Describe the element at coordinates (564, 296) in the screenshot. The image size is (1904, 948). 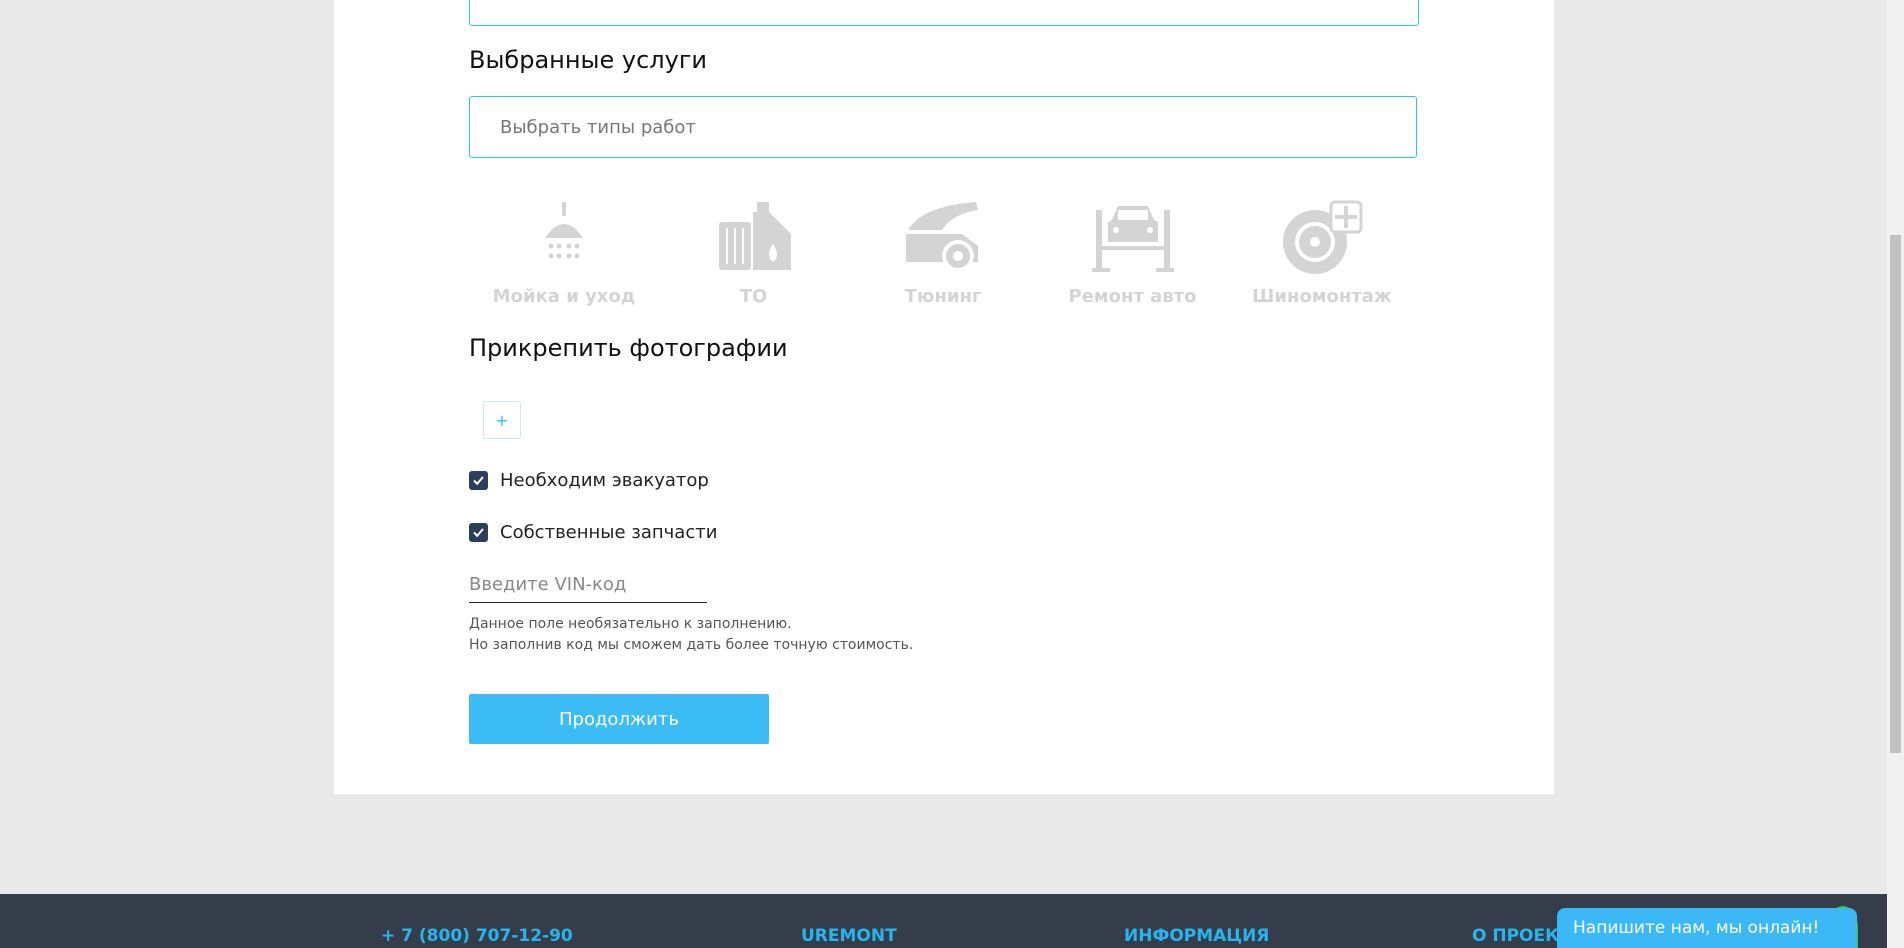
I see `category-label: Мойка и уход` at that location.